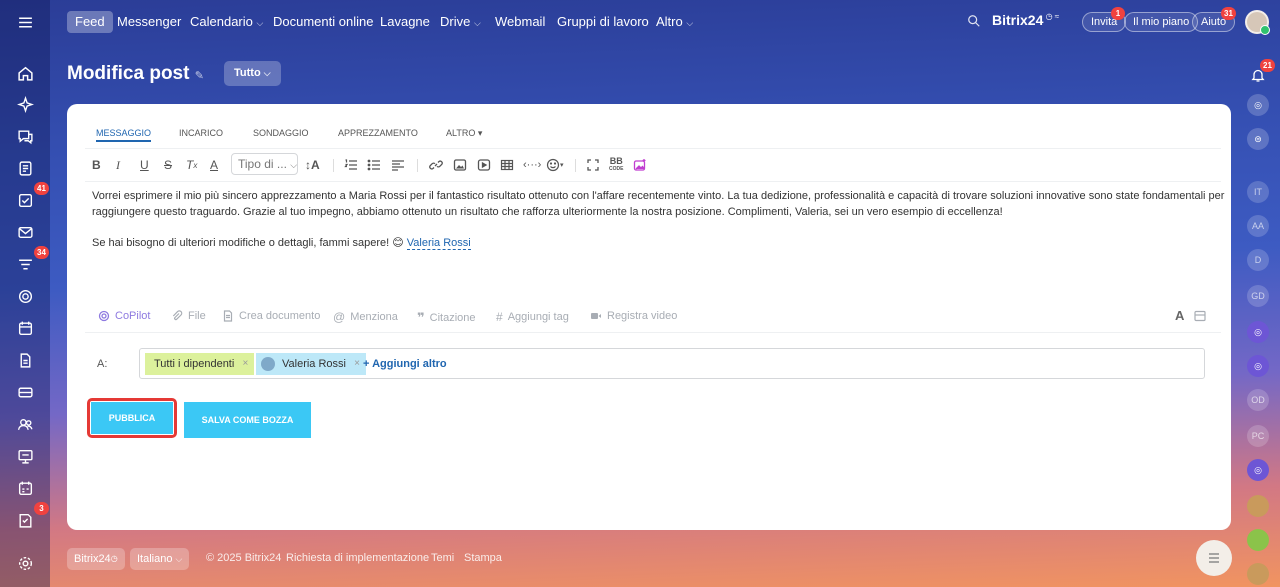 The image size is (1280, 587). I want to click on groups-icon, so click(25, 424).